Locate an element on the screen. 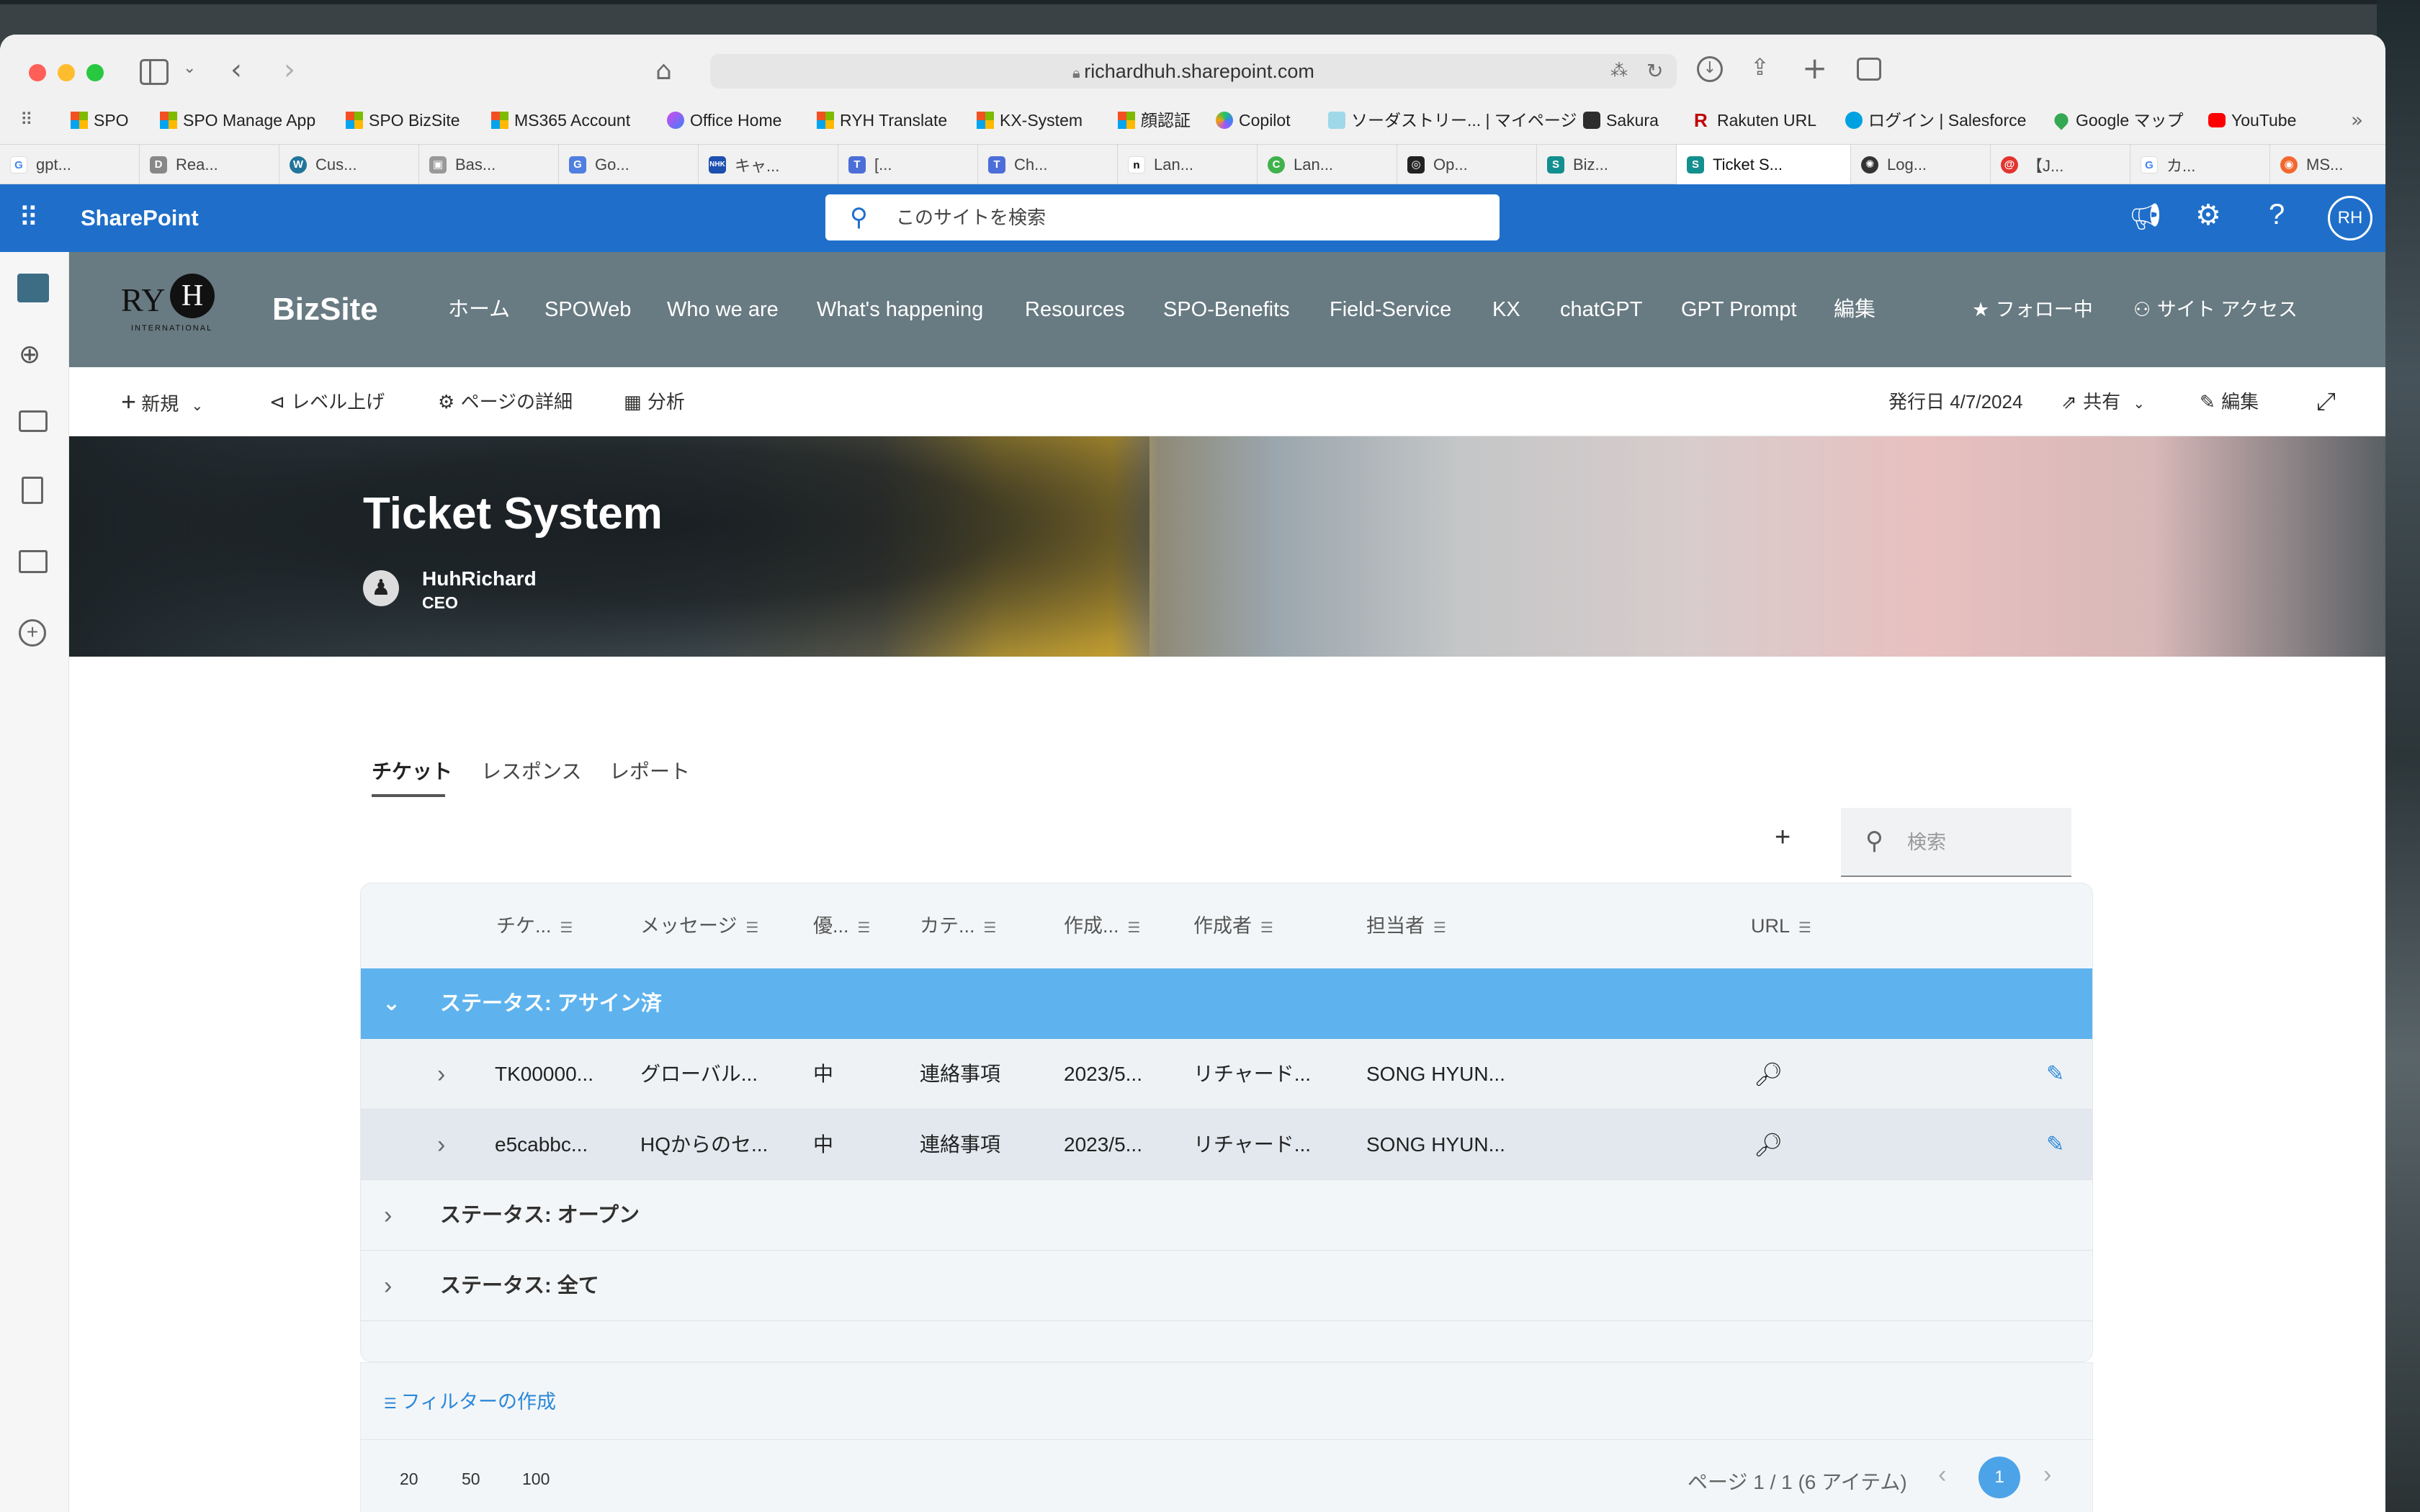 The height and width of the screenshot is (1512, 2420). page-size-50: 50 is located at coordinates (471, 1479).